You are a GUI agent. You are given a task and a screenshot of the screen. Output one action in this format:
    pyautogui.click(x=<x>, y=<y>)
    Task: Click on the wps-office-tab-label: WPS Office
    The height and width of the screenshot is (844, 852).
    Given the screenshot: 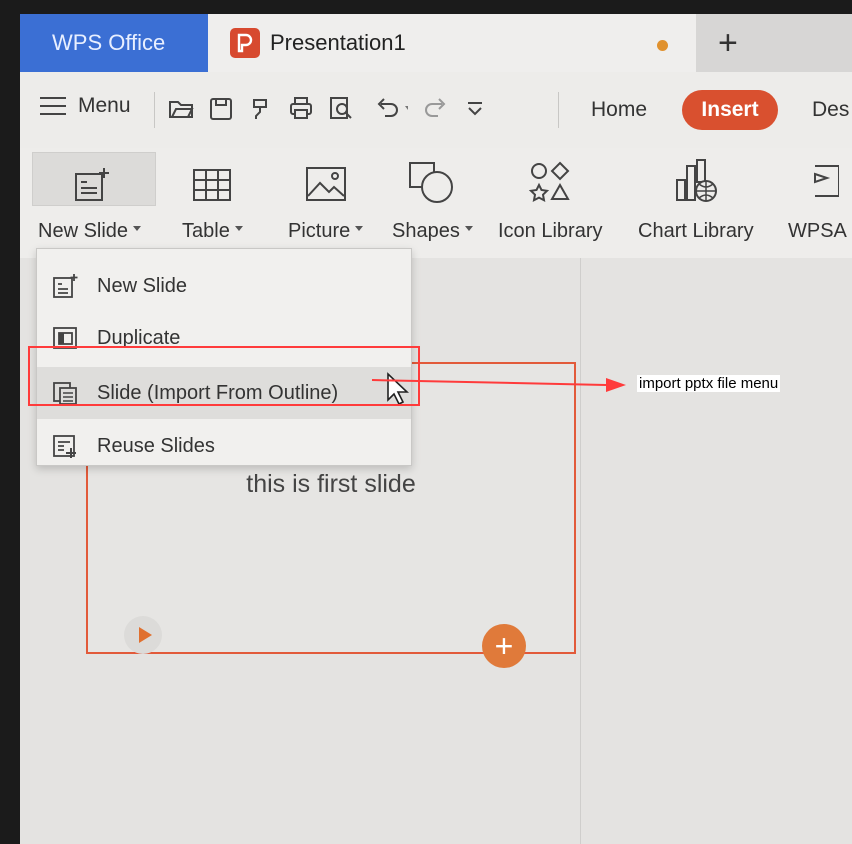 What is the action you would take?
    pyautogui.click(x=109, y=42)
    